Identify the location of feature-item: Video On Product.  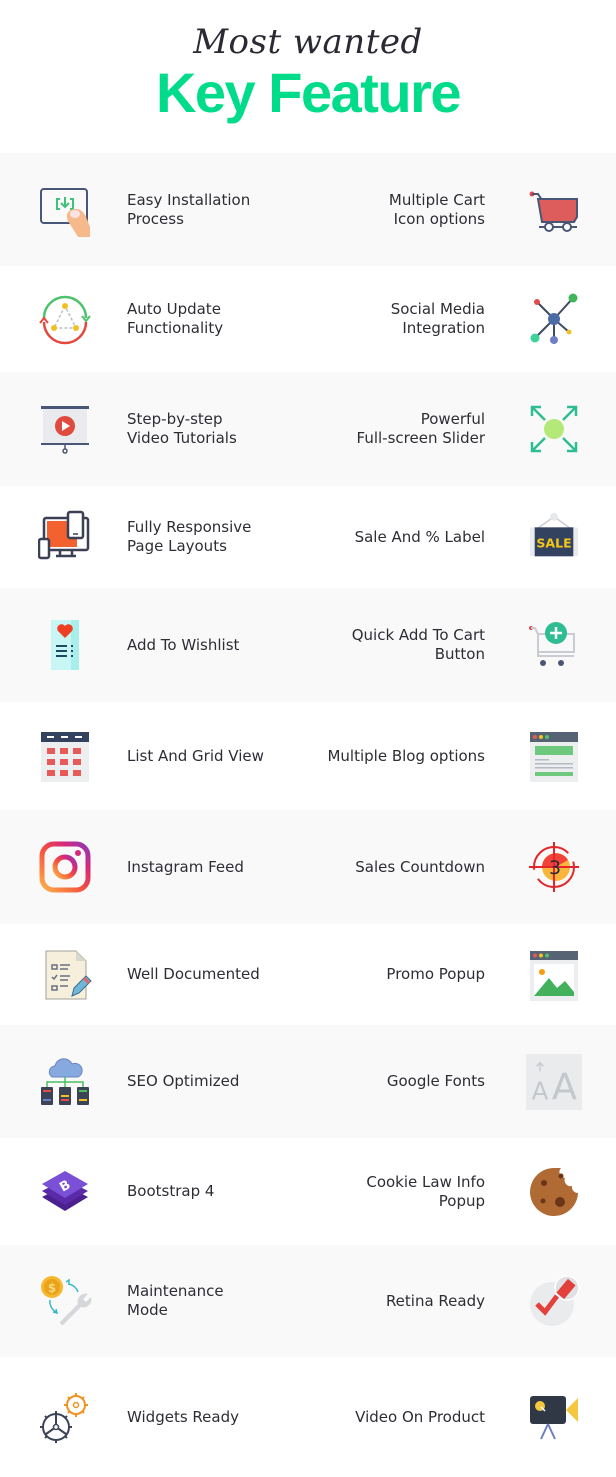
(462, 1417).